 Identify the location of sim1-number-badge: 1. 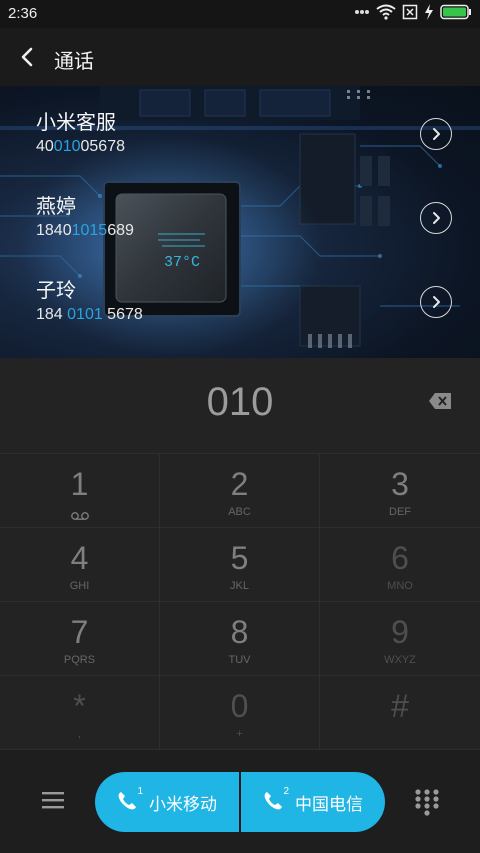
(140, 791).